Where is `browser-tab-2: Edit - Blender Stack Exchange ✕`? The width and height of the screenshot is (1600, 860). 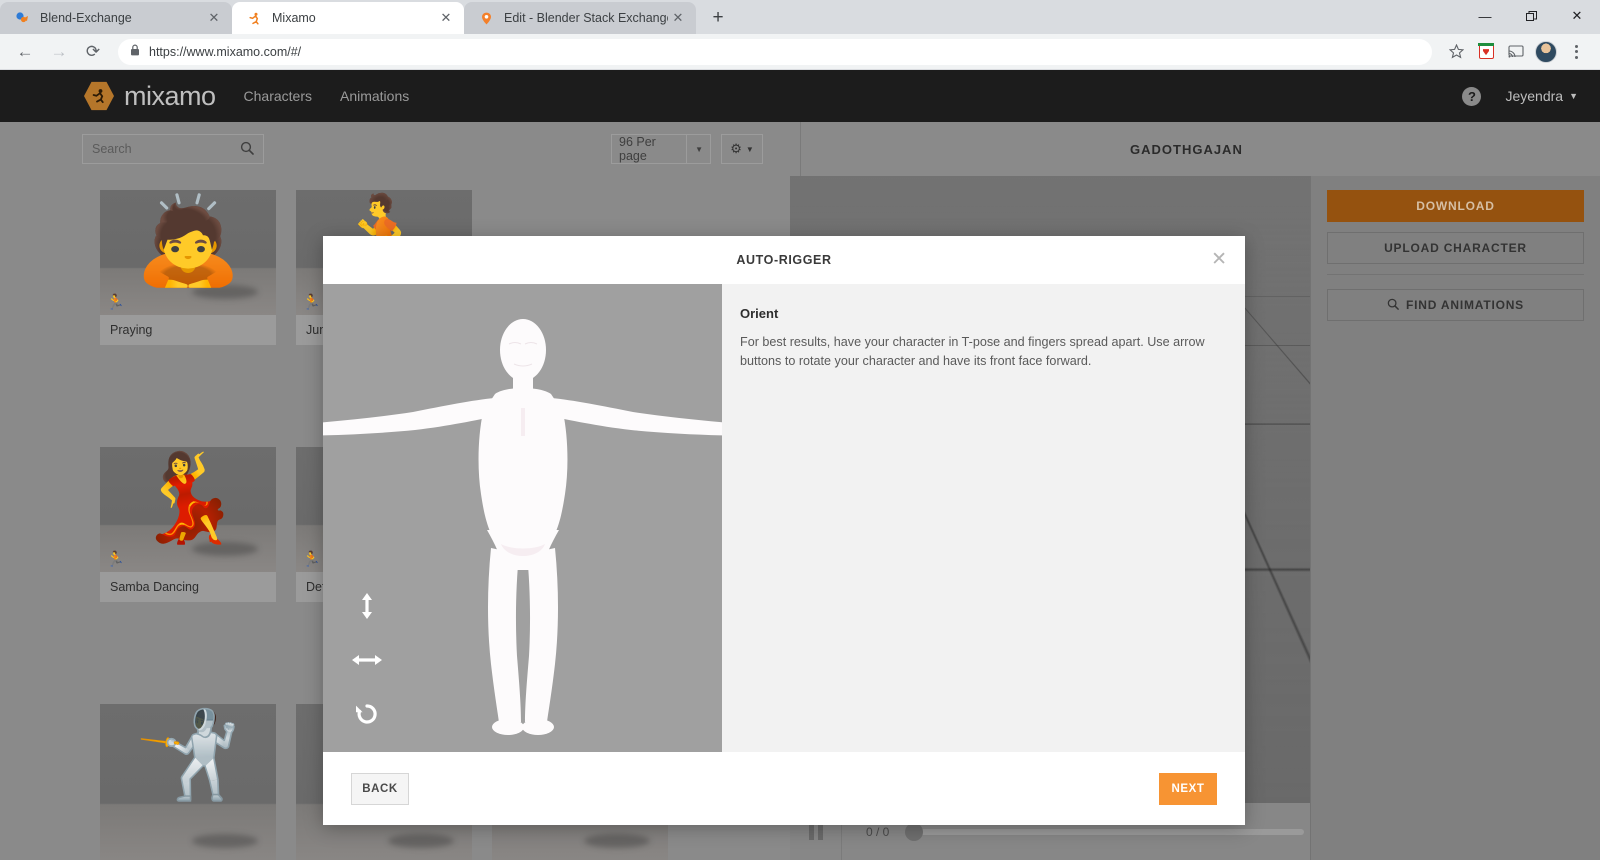 browser-tab-2: Edit - Blender Stack Exchange ✕ is located at coordinates (580, 18).